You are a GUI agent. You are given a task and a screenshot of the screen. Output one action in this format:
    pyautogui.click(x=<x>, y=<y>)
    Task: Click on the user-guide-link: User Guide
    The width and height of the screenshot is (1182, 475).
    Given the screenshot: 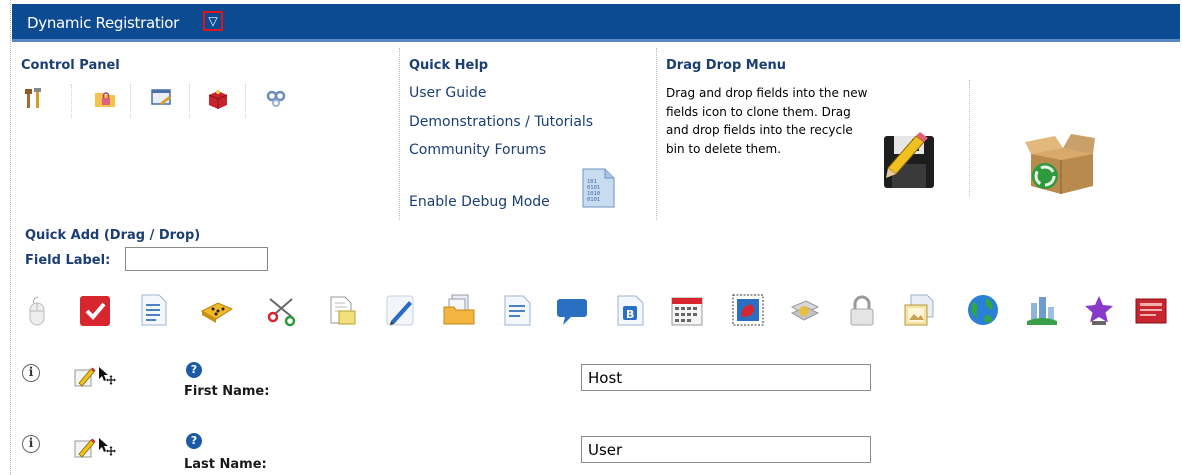 What is the action you would take?
    pyautogui.click(x=447, y=93)
    